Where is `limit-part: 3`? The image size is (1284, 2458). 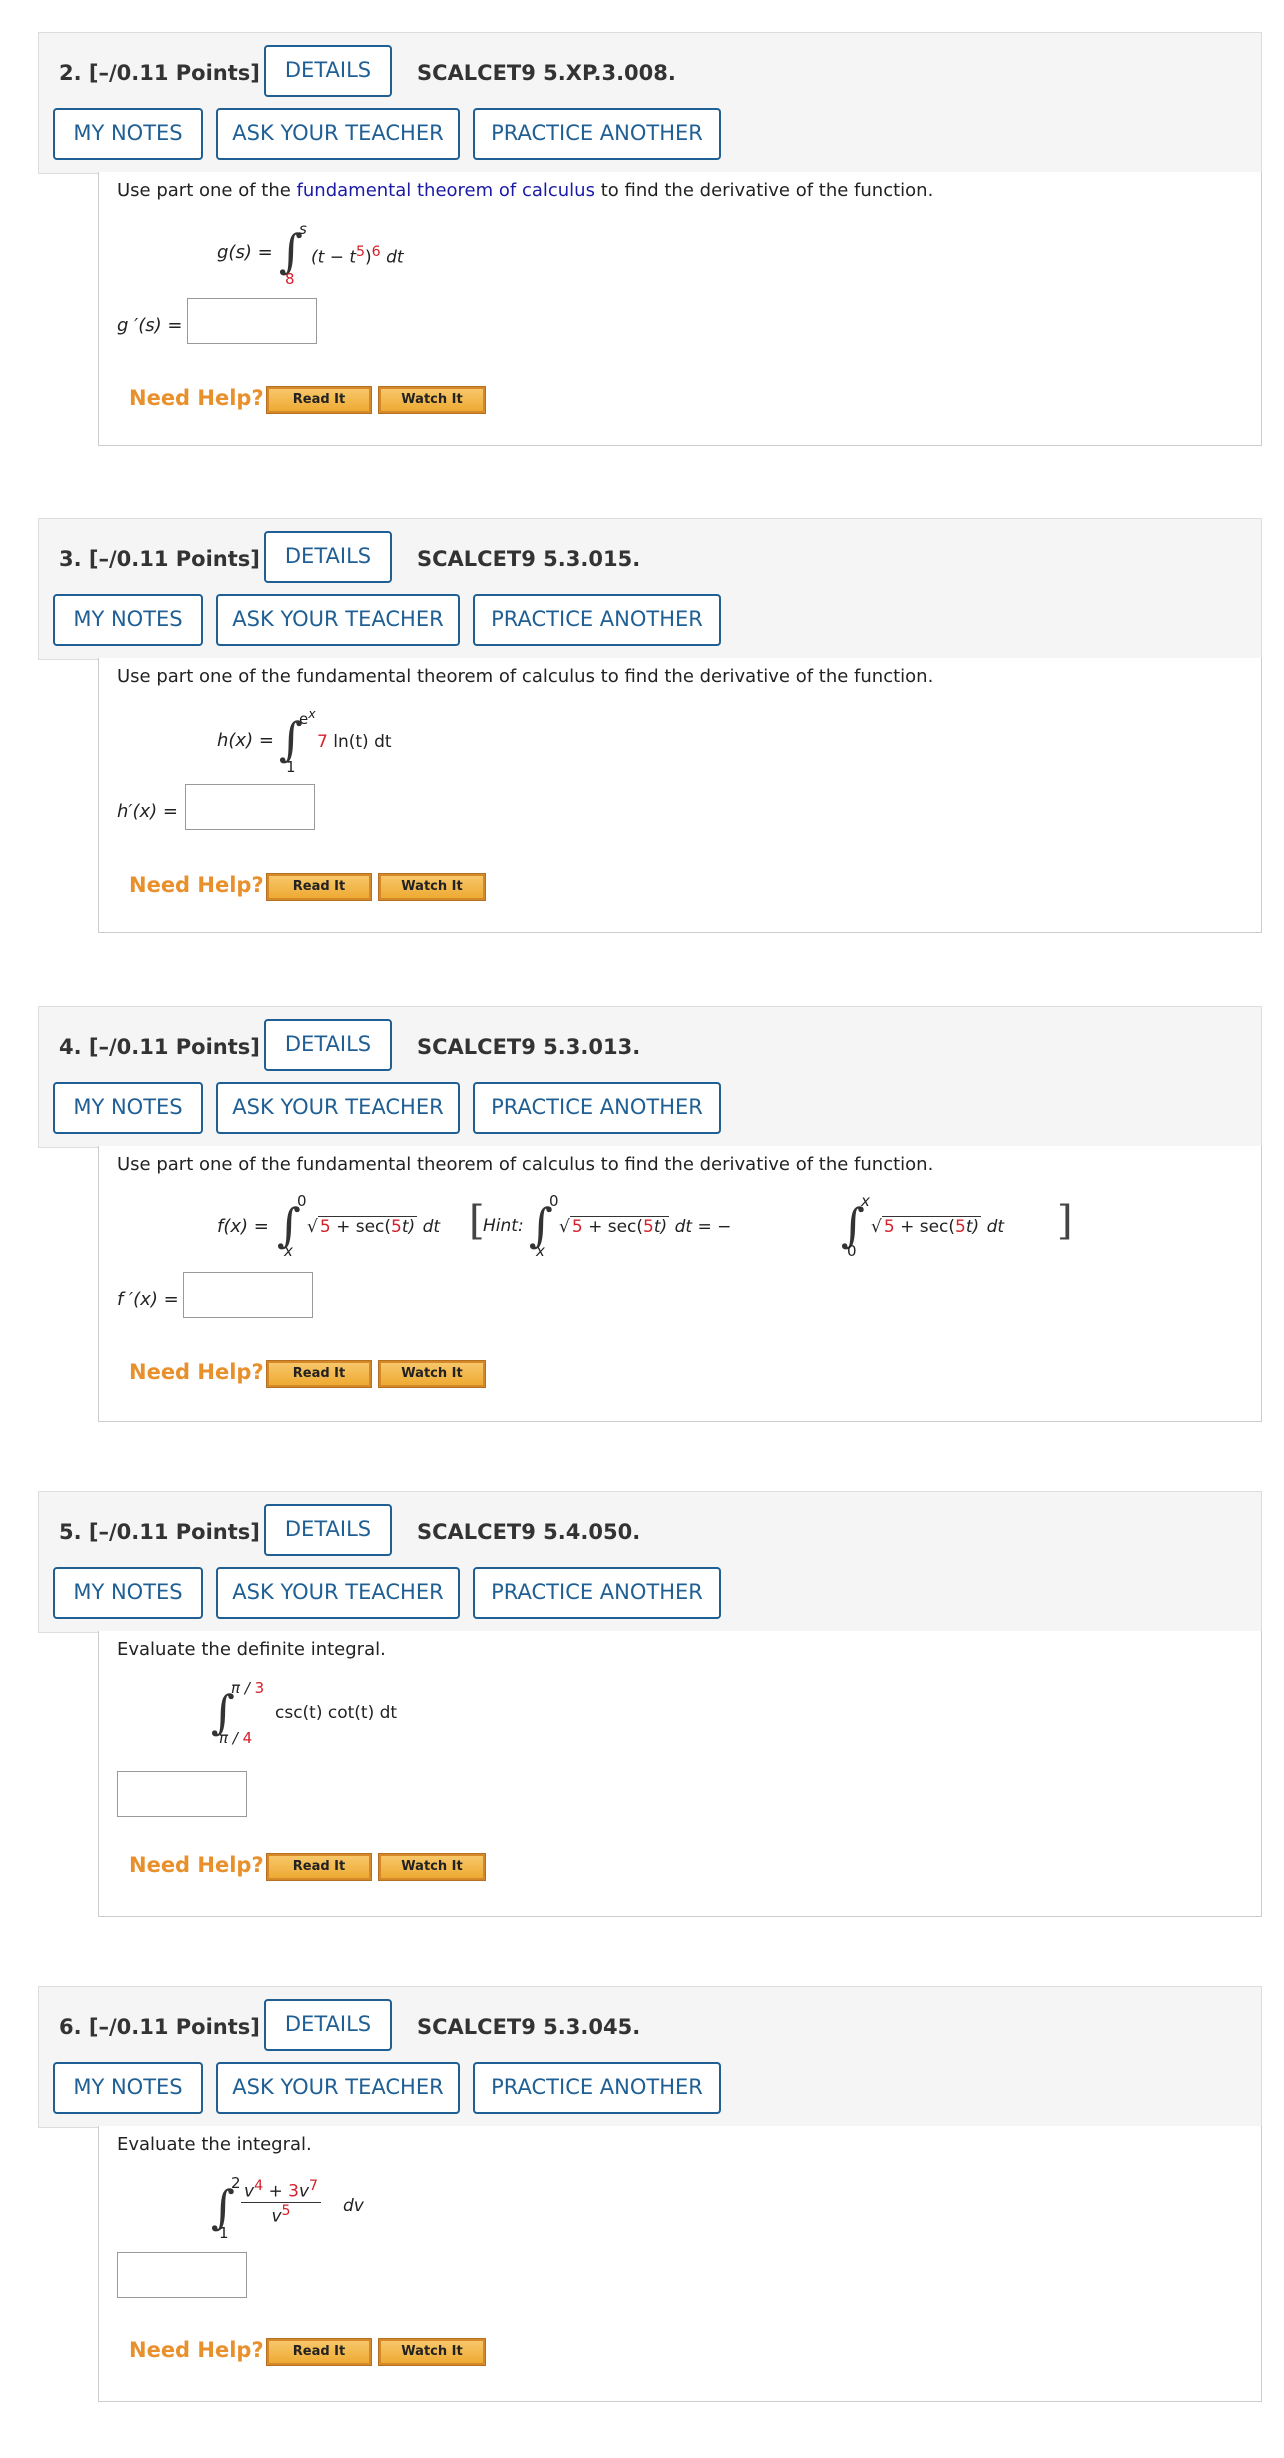 limit-part: 3 is located at coordinates (259, 1688).